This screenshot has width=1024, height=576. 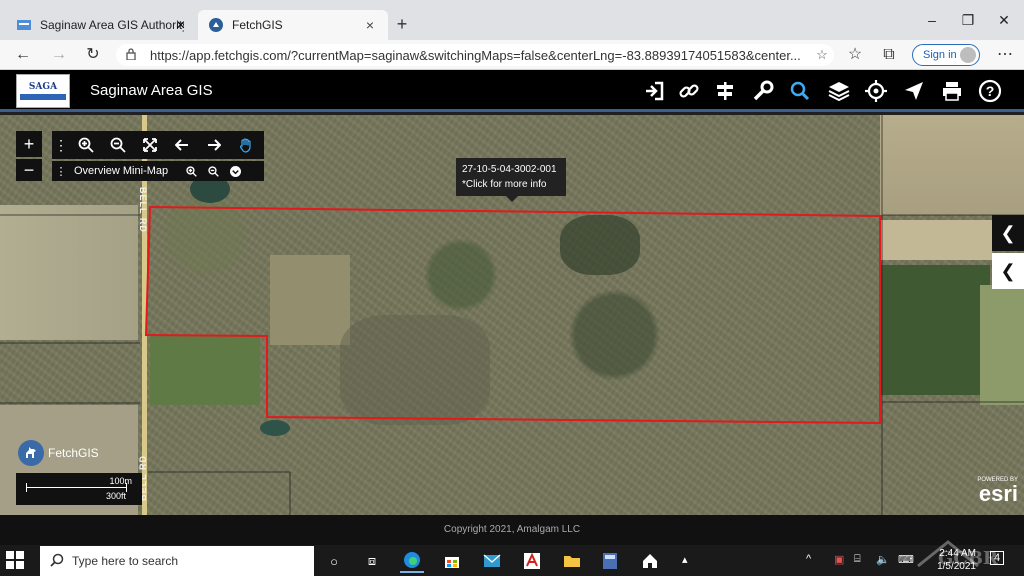 I want to click on toolbar-menu-icon: ⋮, so click(x=61, y=145).